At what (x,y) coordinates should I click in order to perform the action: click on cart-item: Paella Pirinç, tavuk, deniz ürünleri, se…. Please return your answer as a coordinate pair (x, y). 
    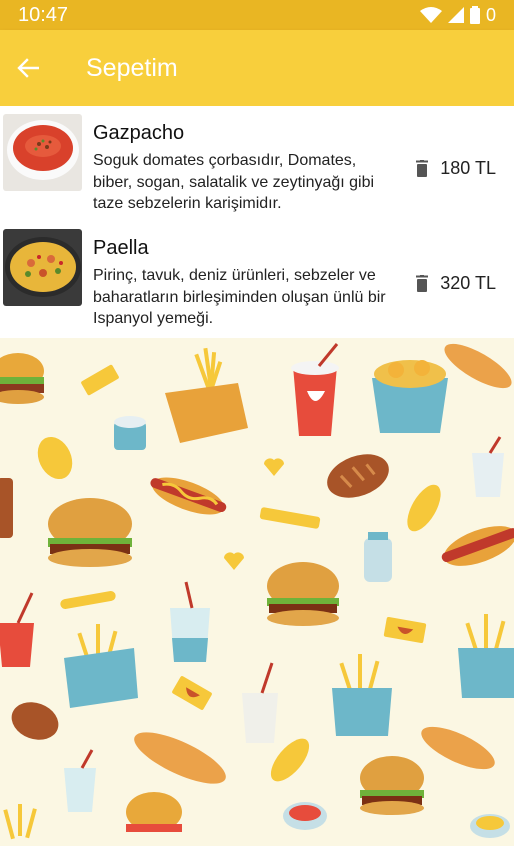
    Looking at the image, I should click on (257, 278).